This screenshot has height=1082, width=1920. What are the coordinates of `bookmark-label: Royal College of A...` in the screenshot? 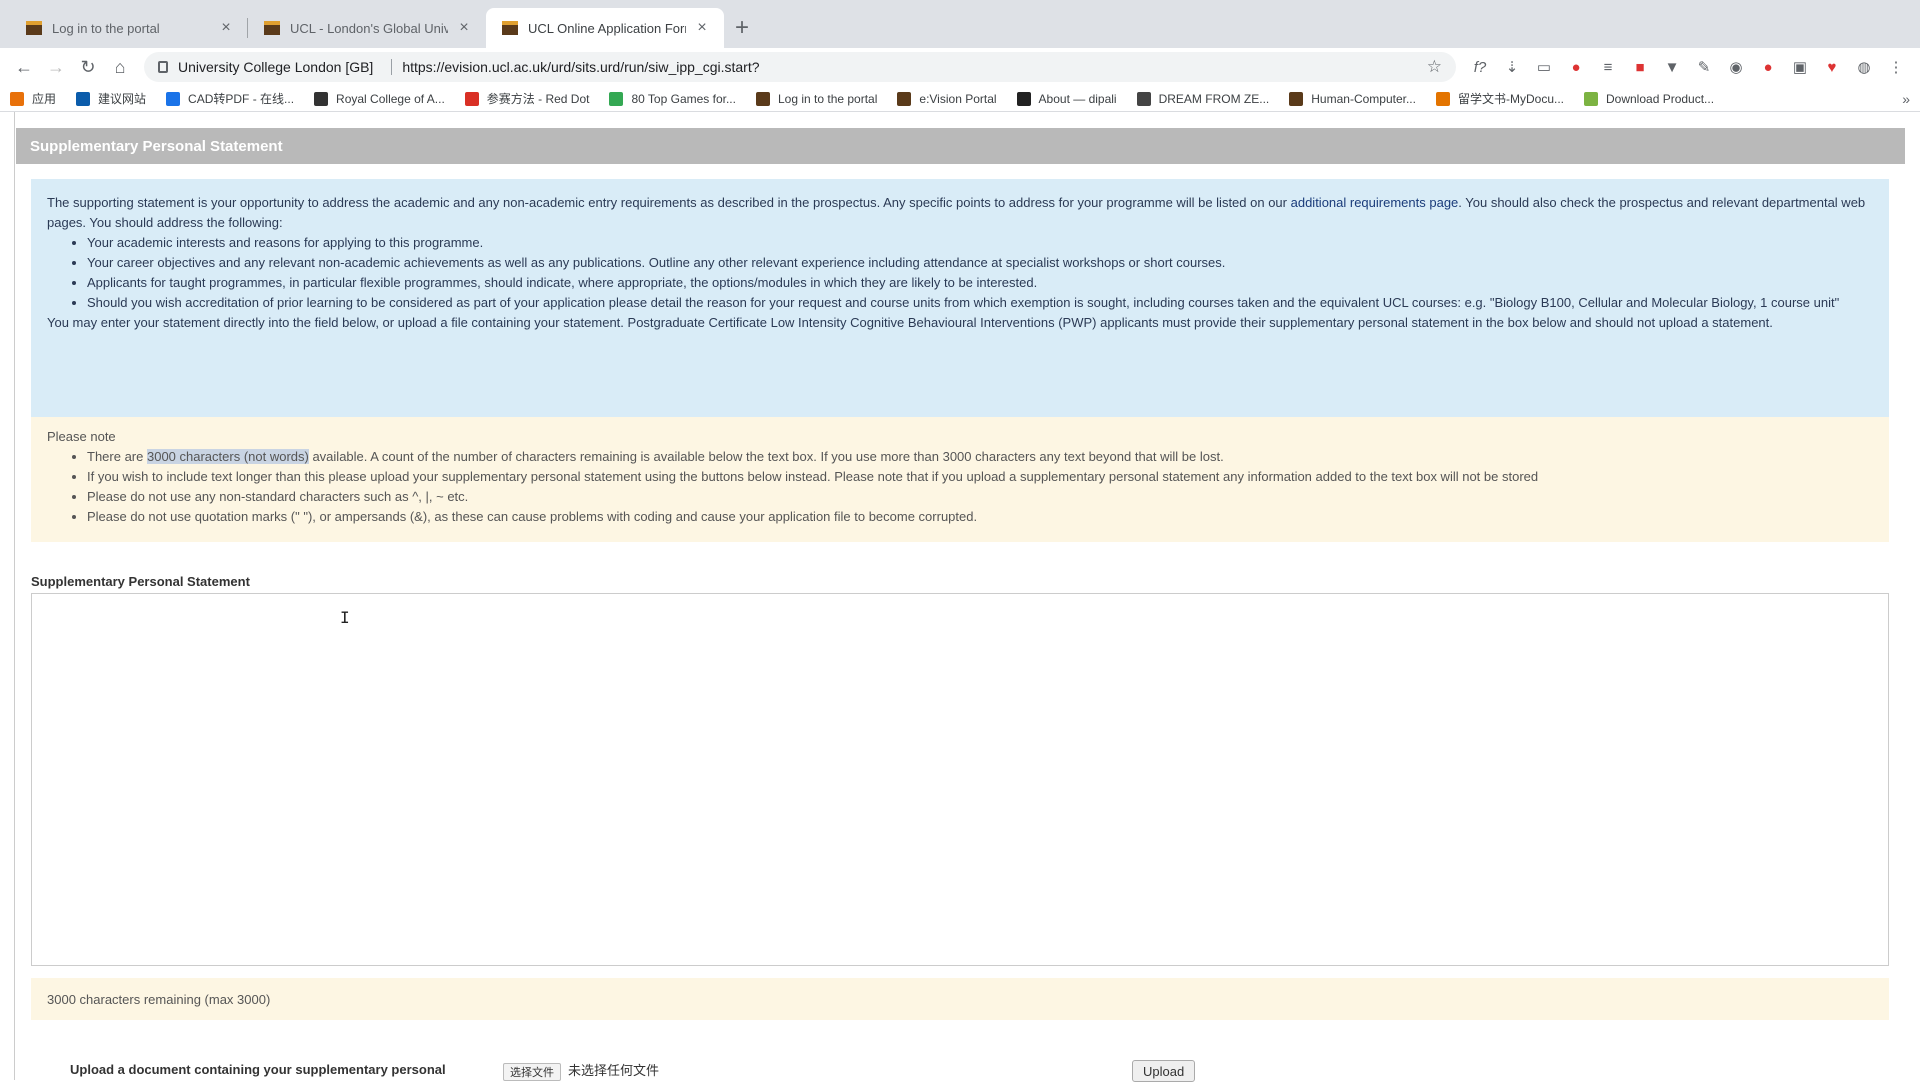 It's located at (390, 98).